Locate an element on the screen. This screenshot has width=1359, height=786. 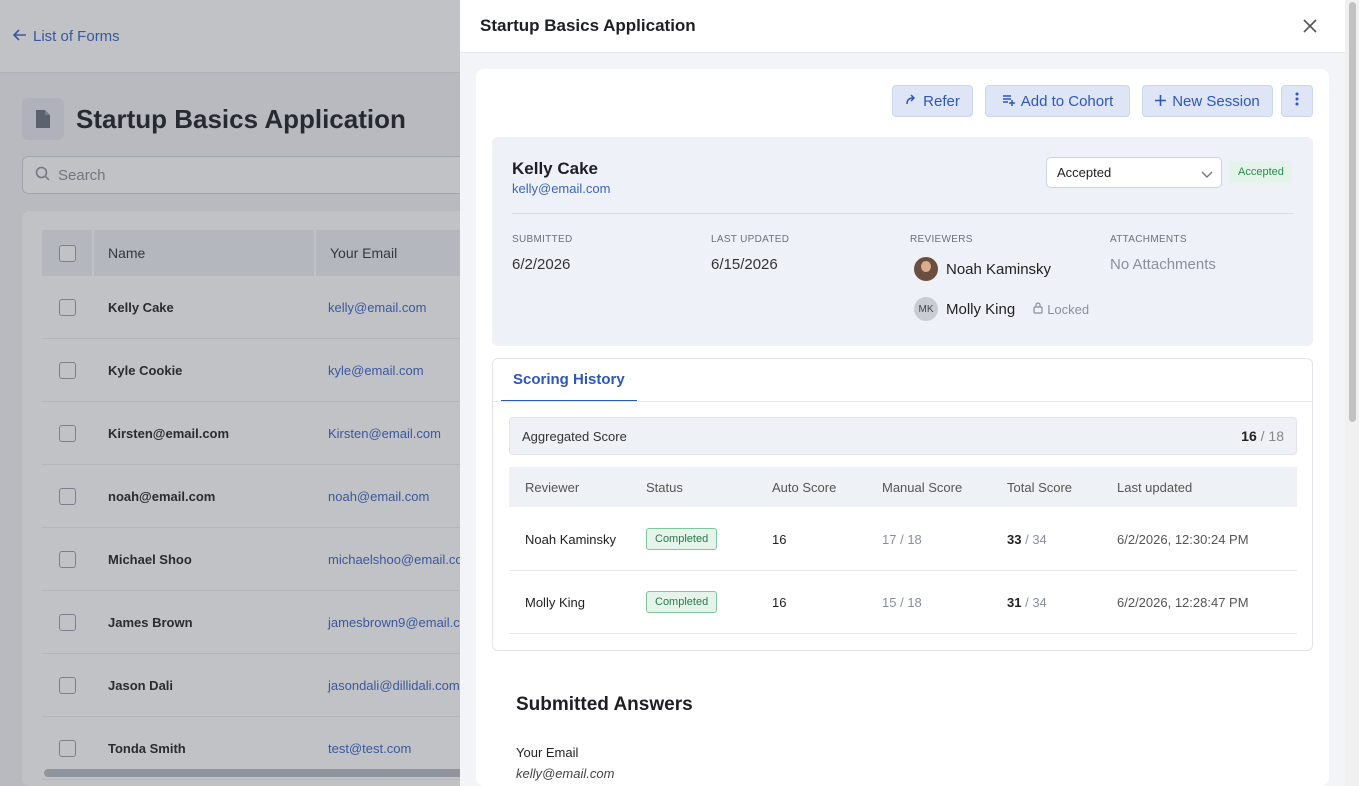
aggregated-score-row: Aggregated Score 16 / 18 is located at coordinates (903, 436).